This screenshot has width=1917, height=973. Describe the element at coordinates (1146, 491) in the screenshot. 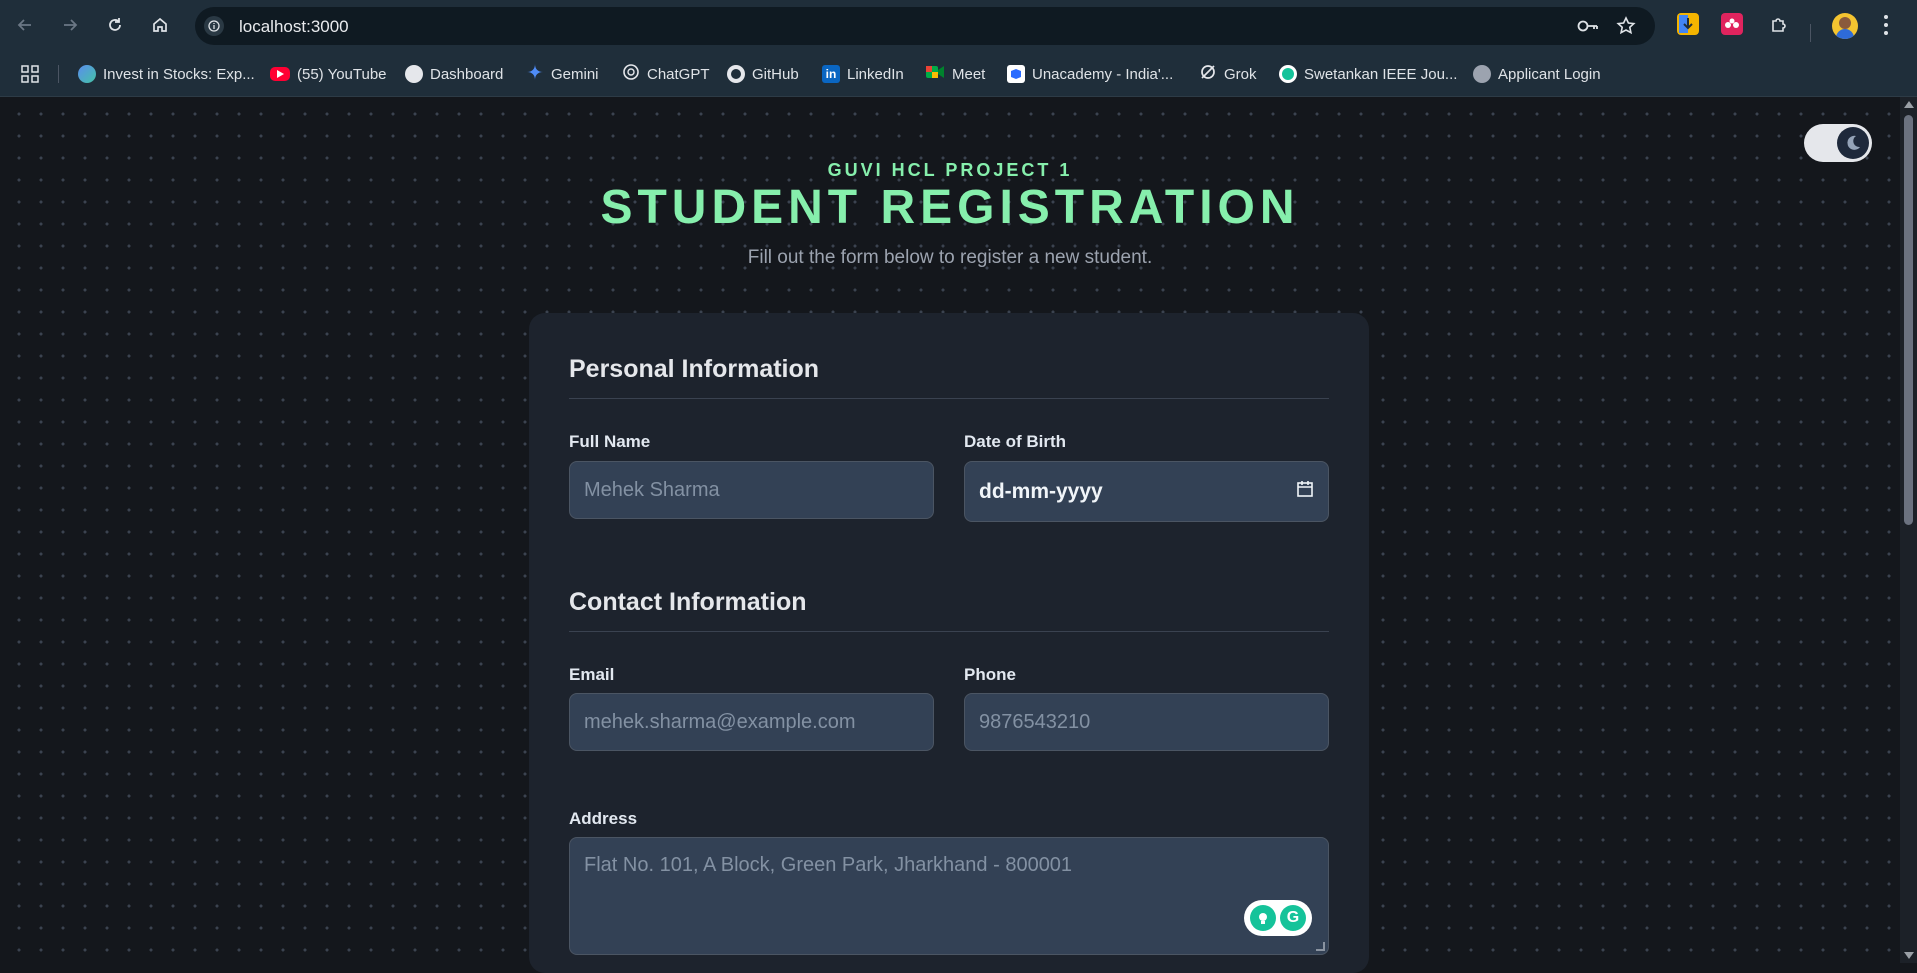

I see `dob-input: dd-mm-yyyy` at that location.